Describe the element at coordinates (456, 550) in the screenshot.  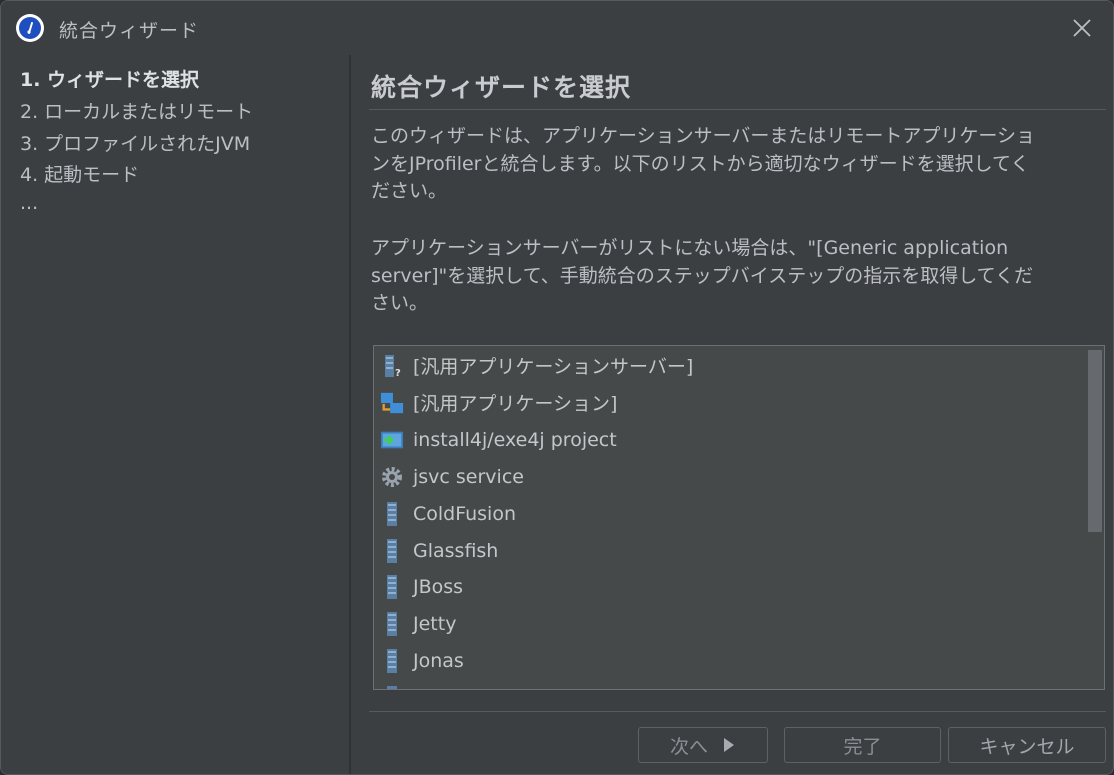
I see `list-item-label: Glassfish` at that location.